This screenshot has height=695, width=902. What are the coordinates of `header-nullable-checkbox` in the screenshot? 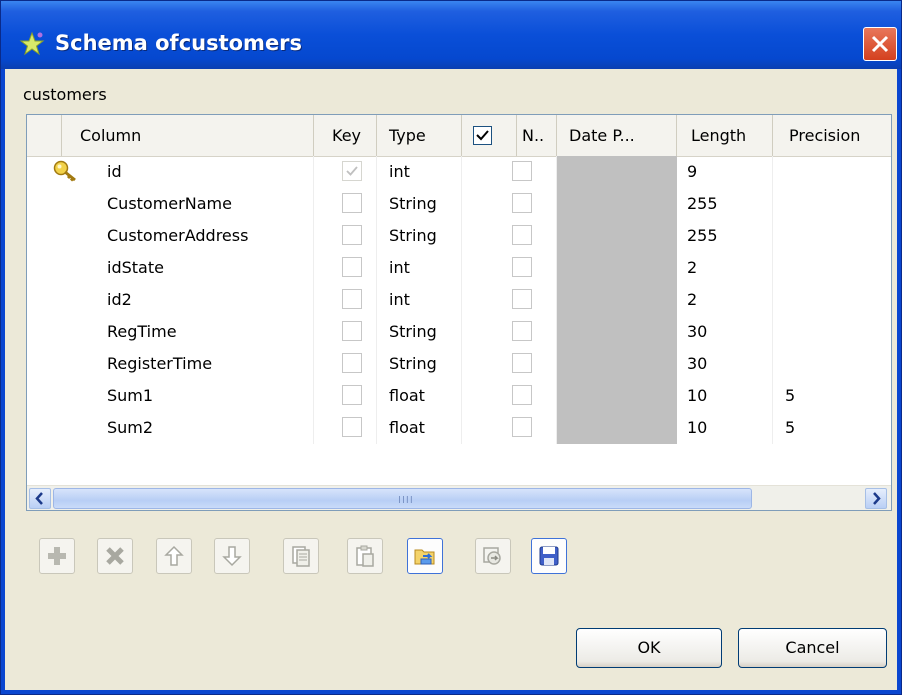 It's located at (482, 135).